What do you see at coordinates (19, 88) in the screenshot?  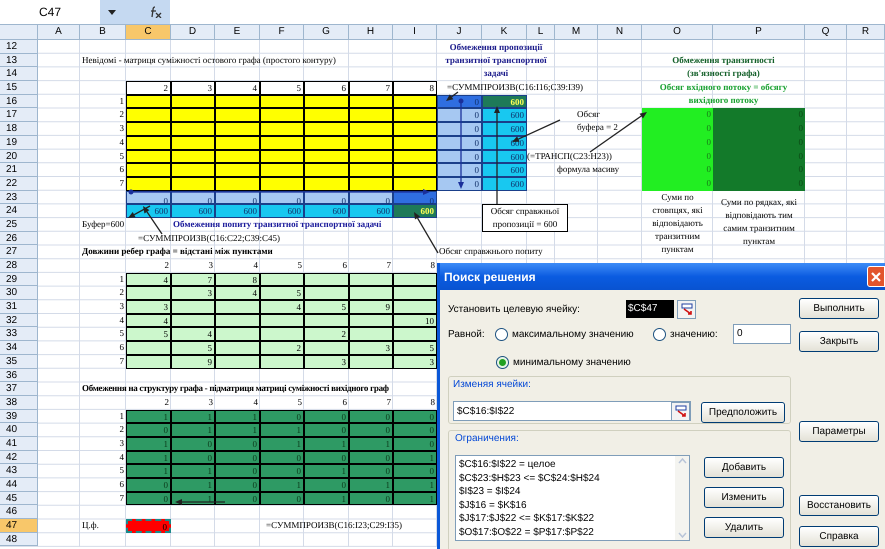 I see `row-header: 15` at bounding box center [19, 88].